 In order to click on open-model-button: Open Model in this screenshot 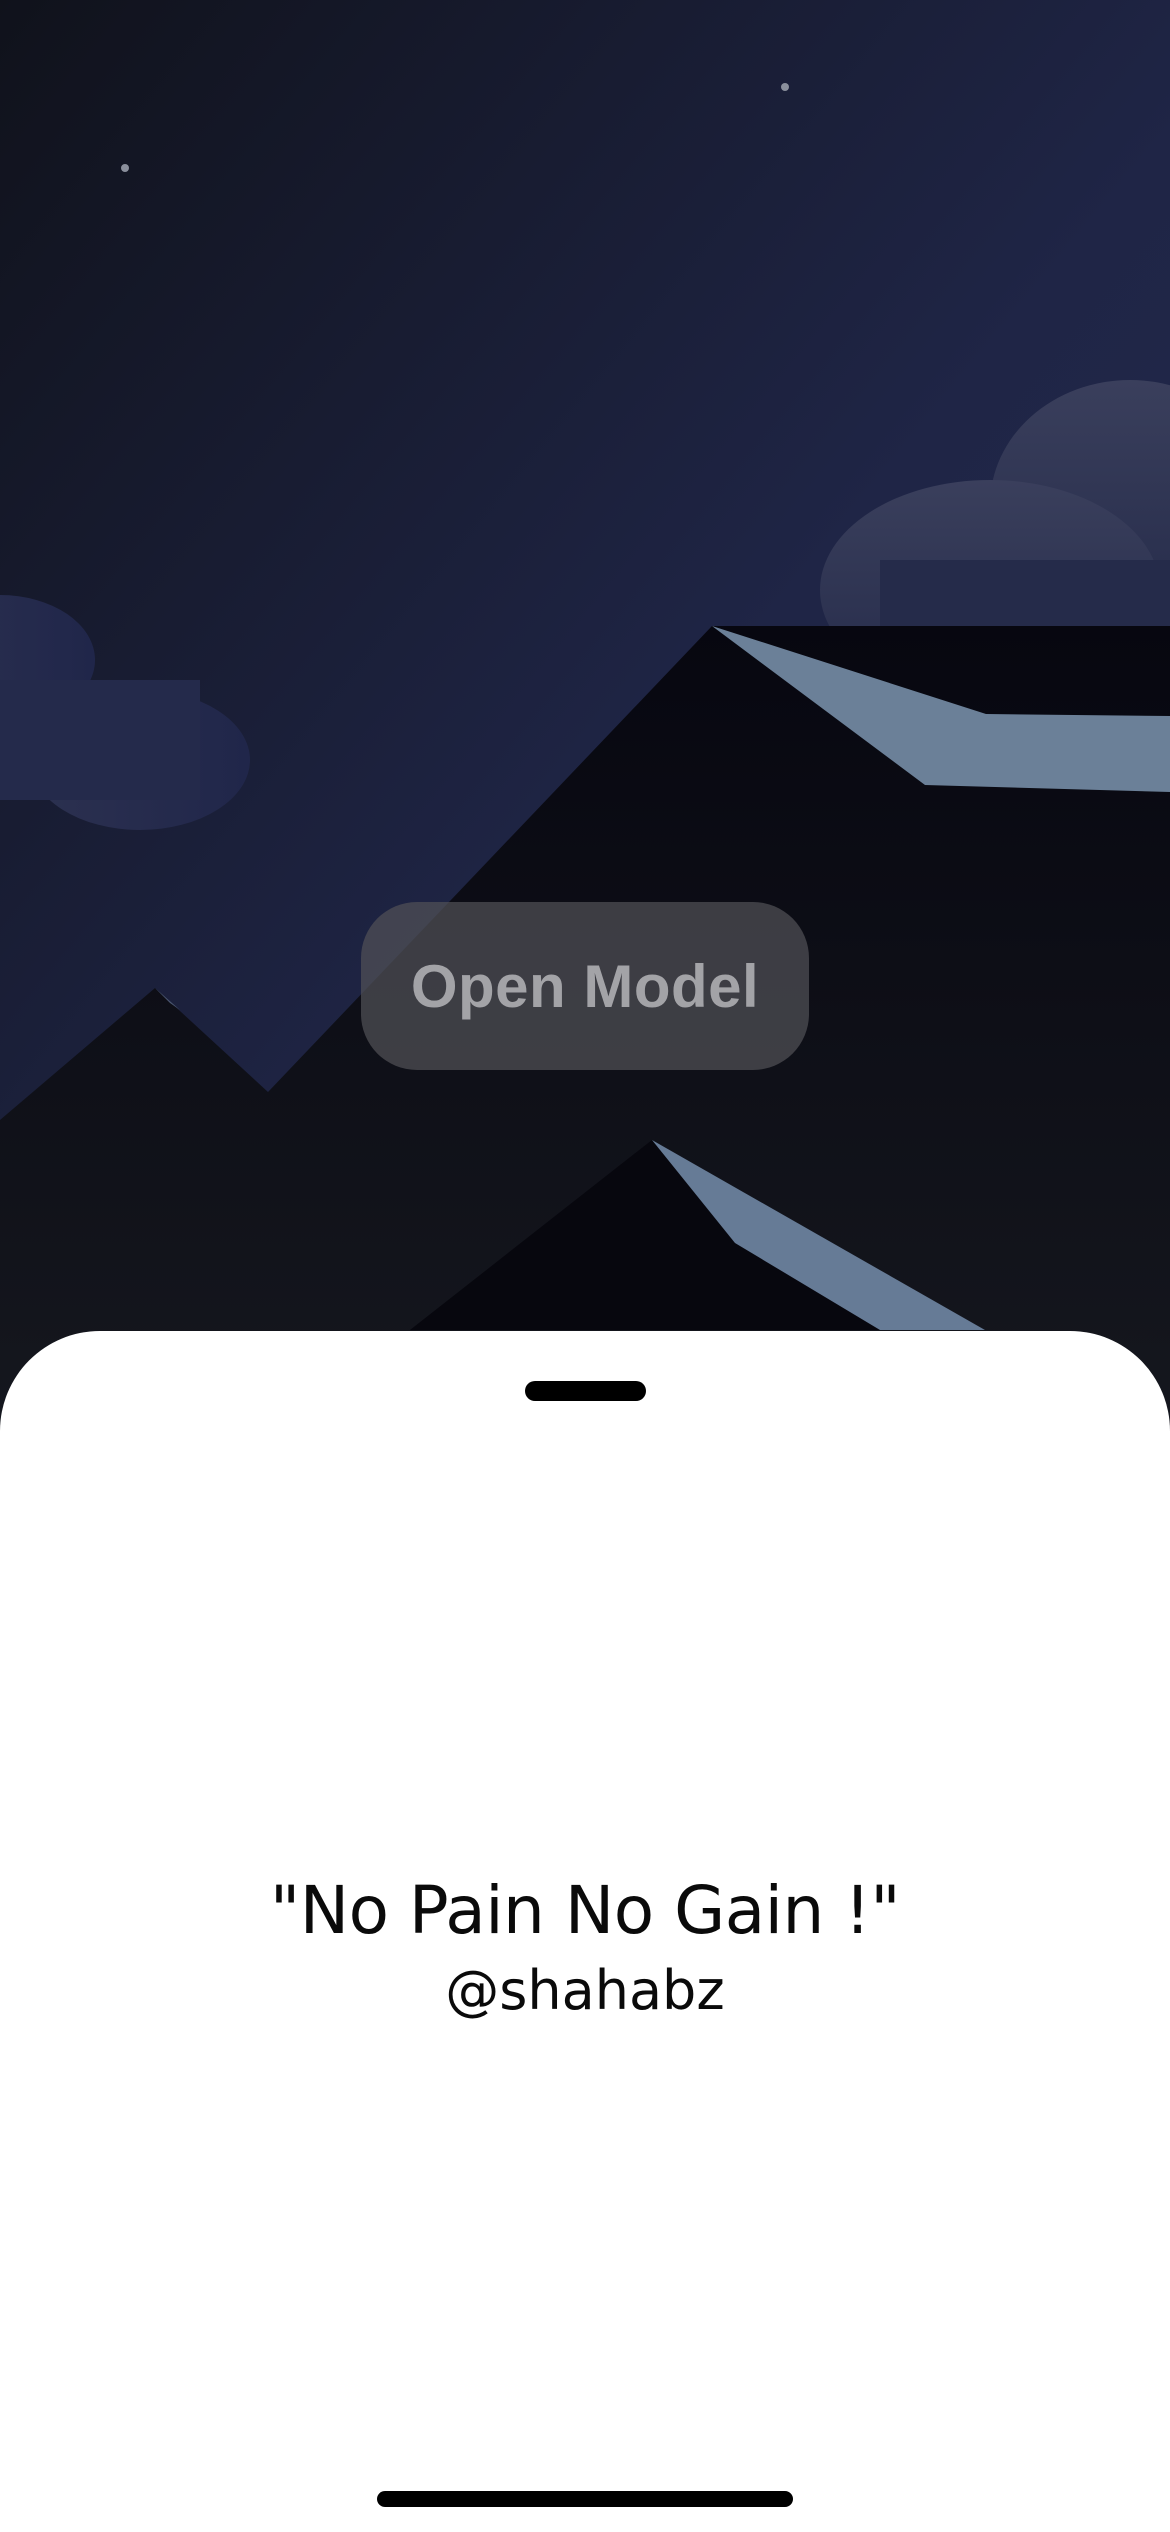, I will do `click(585, 986)`.